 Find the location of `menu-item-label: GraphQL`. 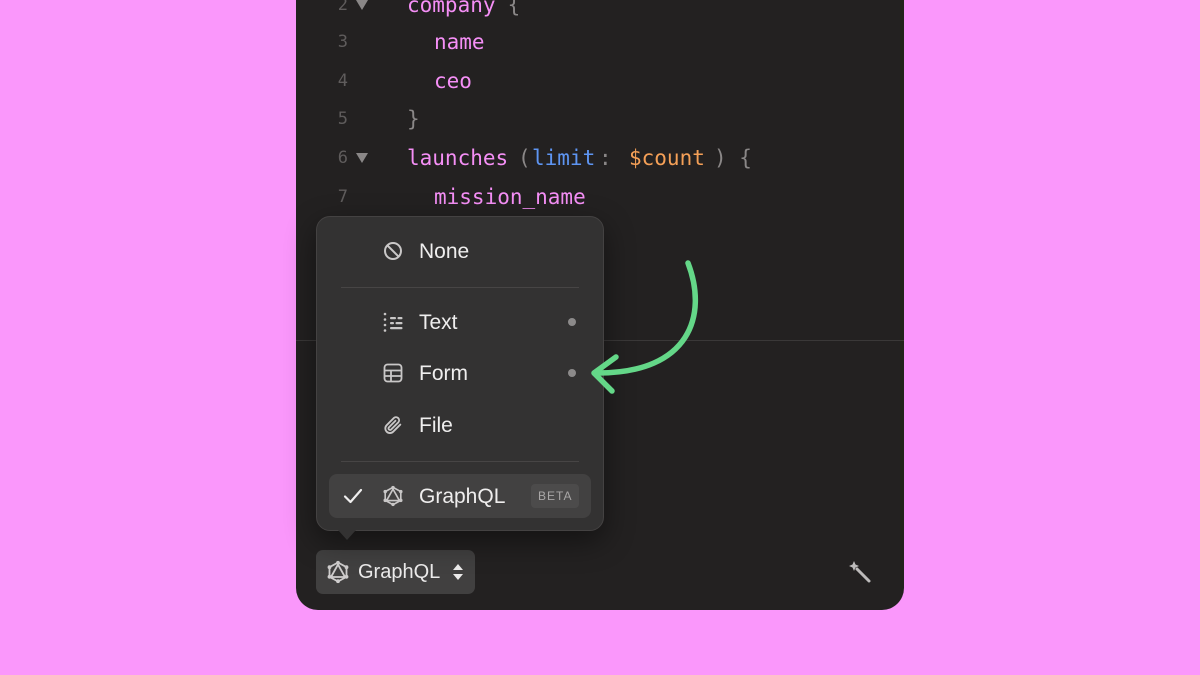

menu-item-label: GraphQL is located at coordinates (462, 496).